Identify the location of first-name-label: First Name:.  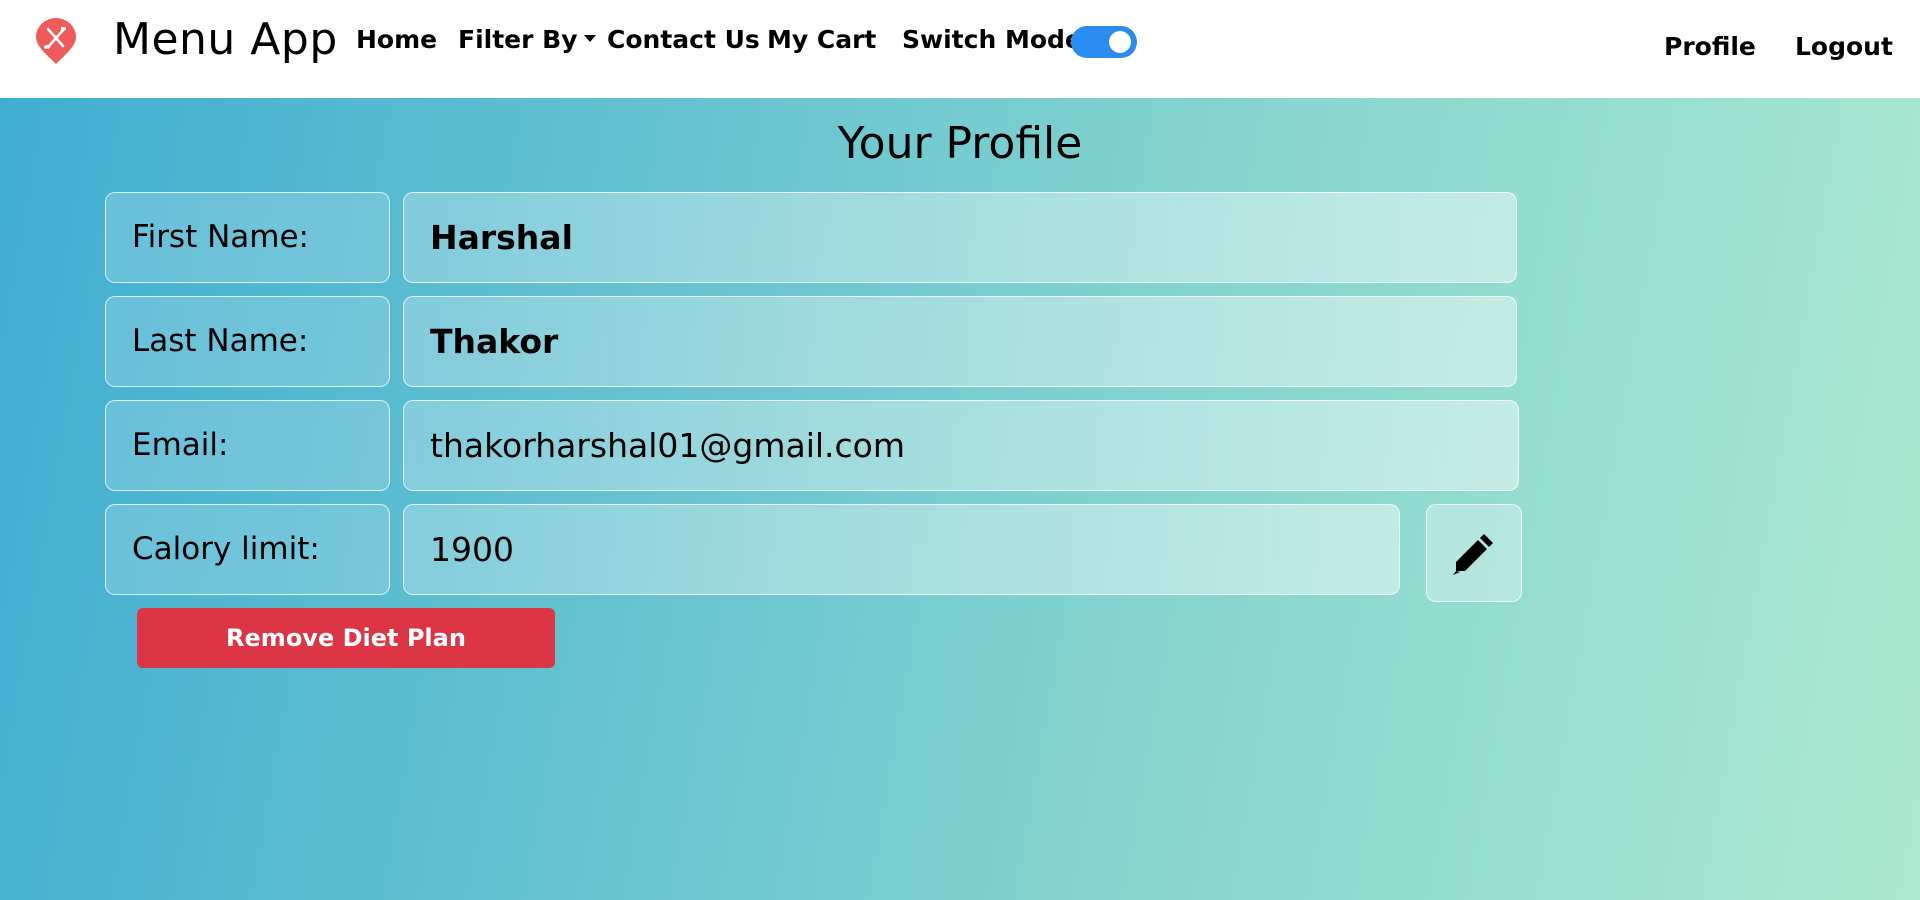
(247, 237).